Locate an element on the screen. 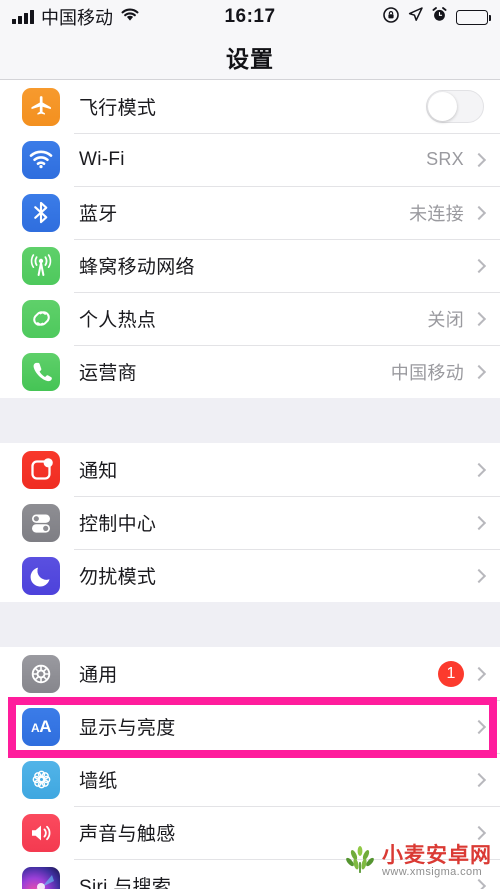 The height and width of the screenshot is (889, 500). sidebar-item-general: 通用 1 is located at coordinates (250, 673).